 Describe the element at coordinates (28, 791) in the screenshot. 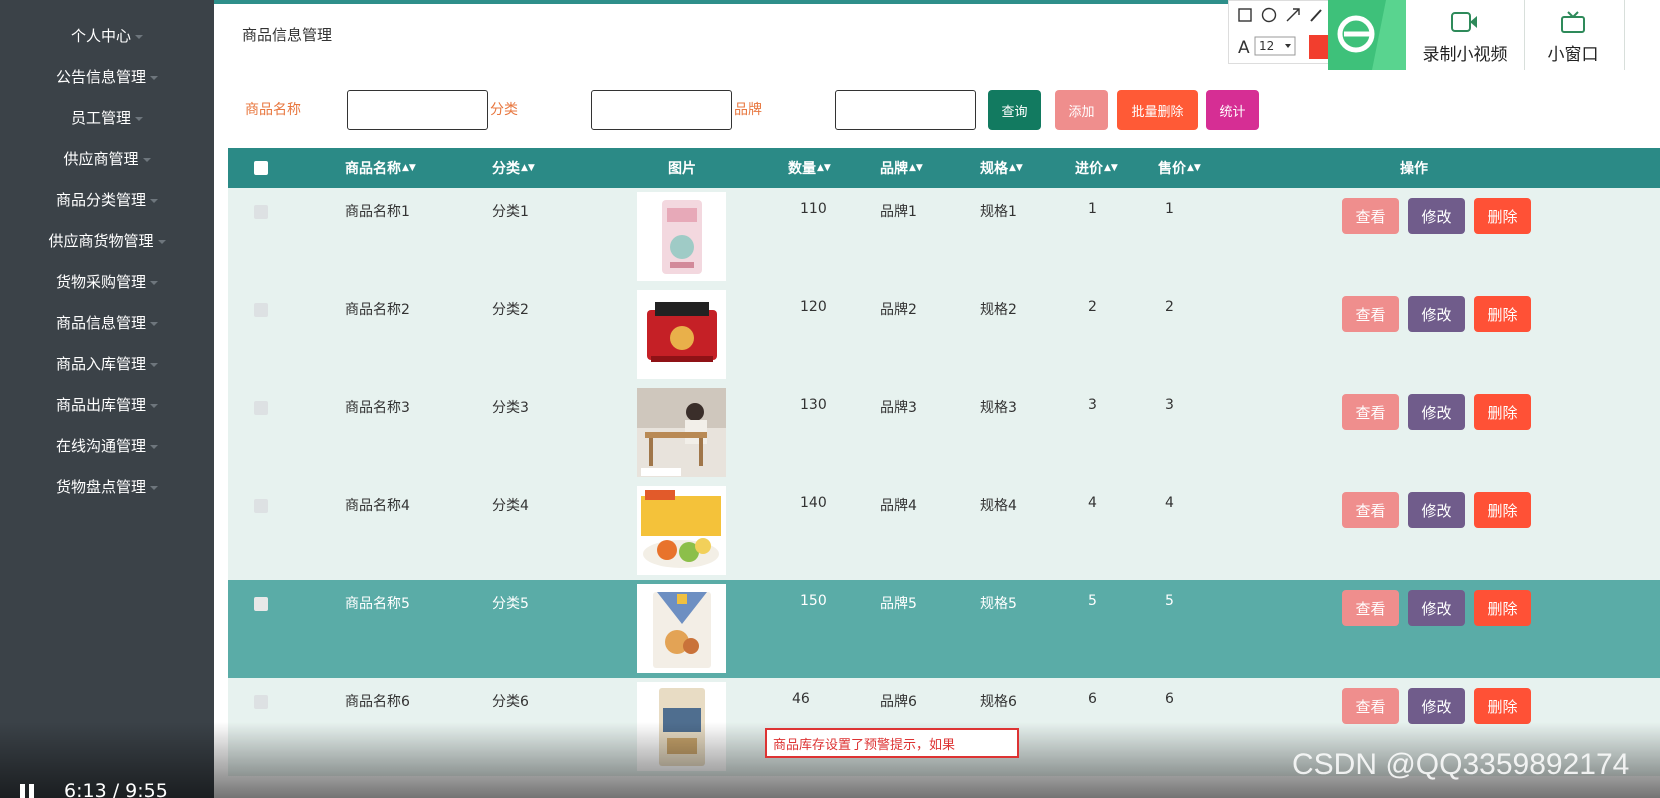

I see `pause-icon` at that location.